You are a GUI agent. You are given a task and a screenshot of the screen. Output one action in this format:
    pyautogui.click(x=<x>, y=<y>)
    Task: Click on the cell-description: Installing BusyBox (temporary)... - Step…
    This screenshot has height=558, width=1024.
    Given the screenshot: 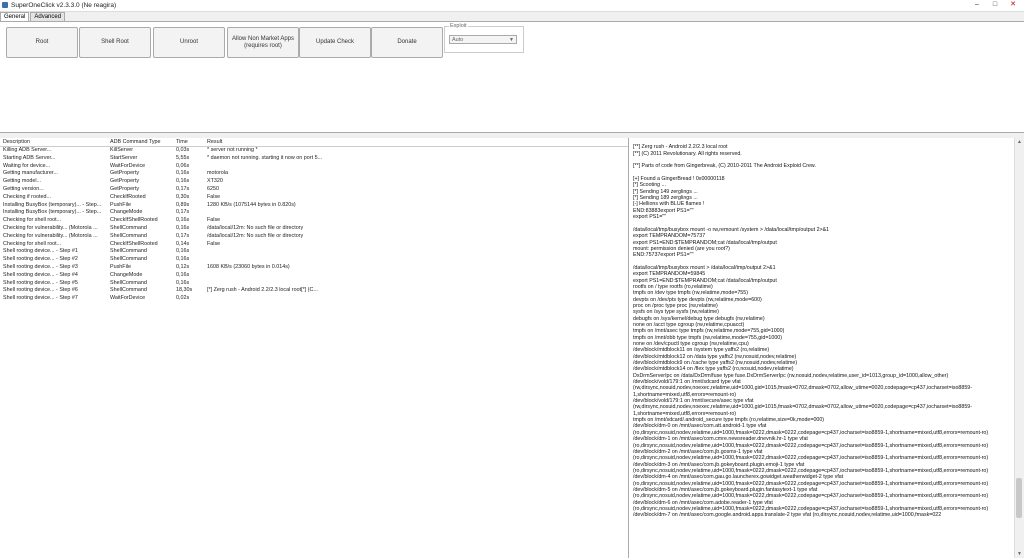 What is the action you would take?
    pyautogui.click(x=52, y=204)
    